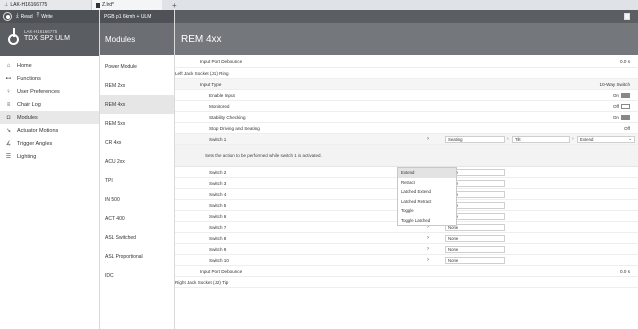  I want to click on module-item: TPI, so click(137, 180).